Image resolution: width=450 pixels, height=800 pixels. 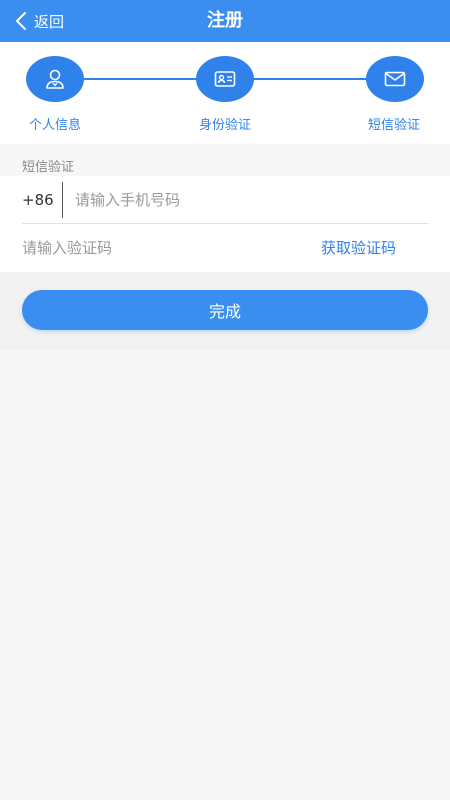 I want to click on phone-row: +86, so click(x=225, y=200).